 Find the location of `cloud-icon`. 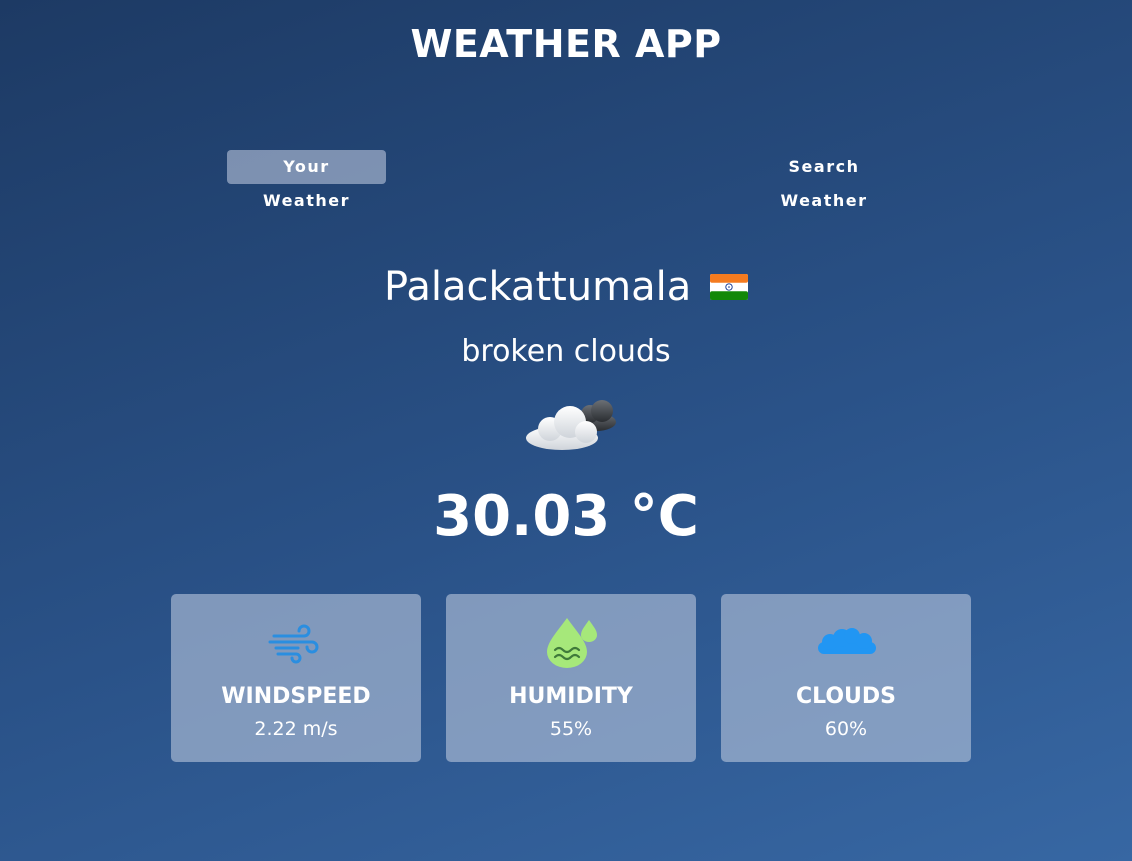

cloud-icon is located at coordinates (847, 641).